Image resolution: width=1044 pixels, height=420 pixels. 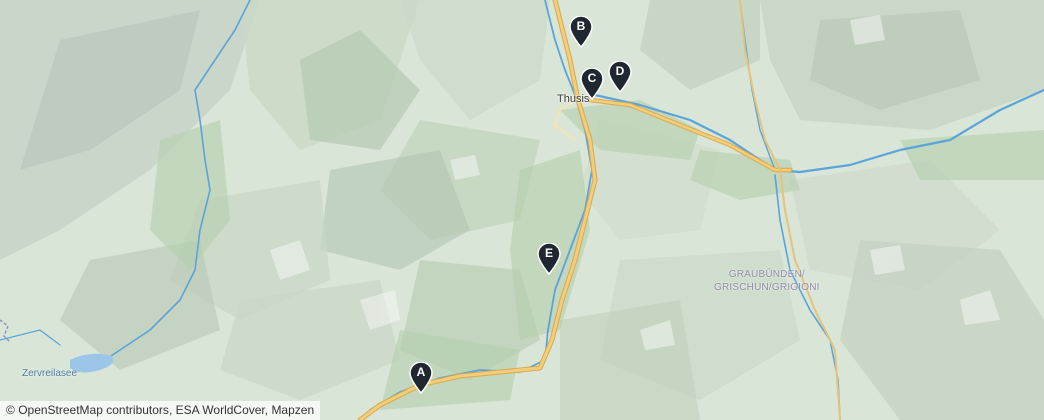 I want to click on marker-c: C, so click(x=592, y=84).